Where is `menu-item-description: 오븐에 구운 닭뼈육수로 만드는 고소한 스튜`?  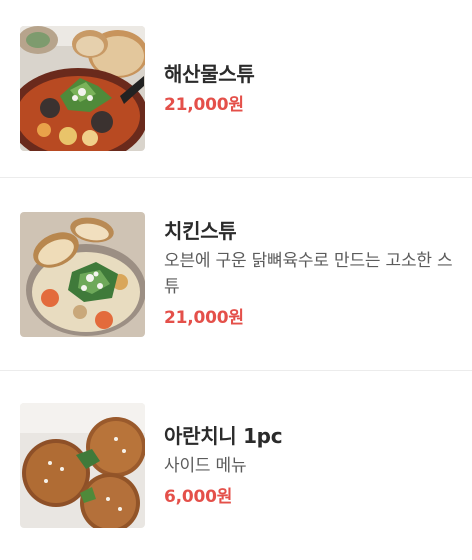
menu-item-description: 오븐에 구운 닭뼈육수로 만드는 고소한 스튜 is located at coordinates (308, 274).